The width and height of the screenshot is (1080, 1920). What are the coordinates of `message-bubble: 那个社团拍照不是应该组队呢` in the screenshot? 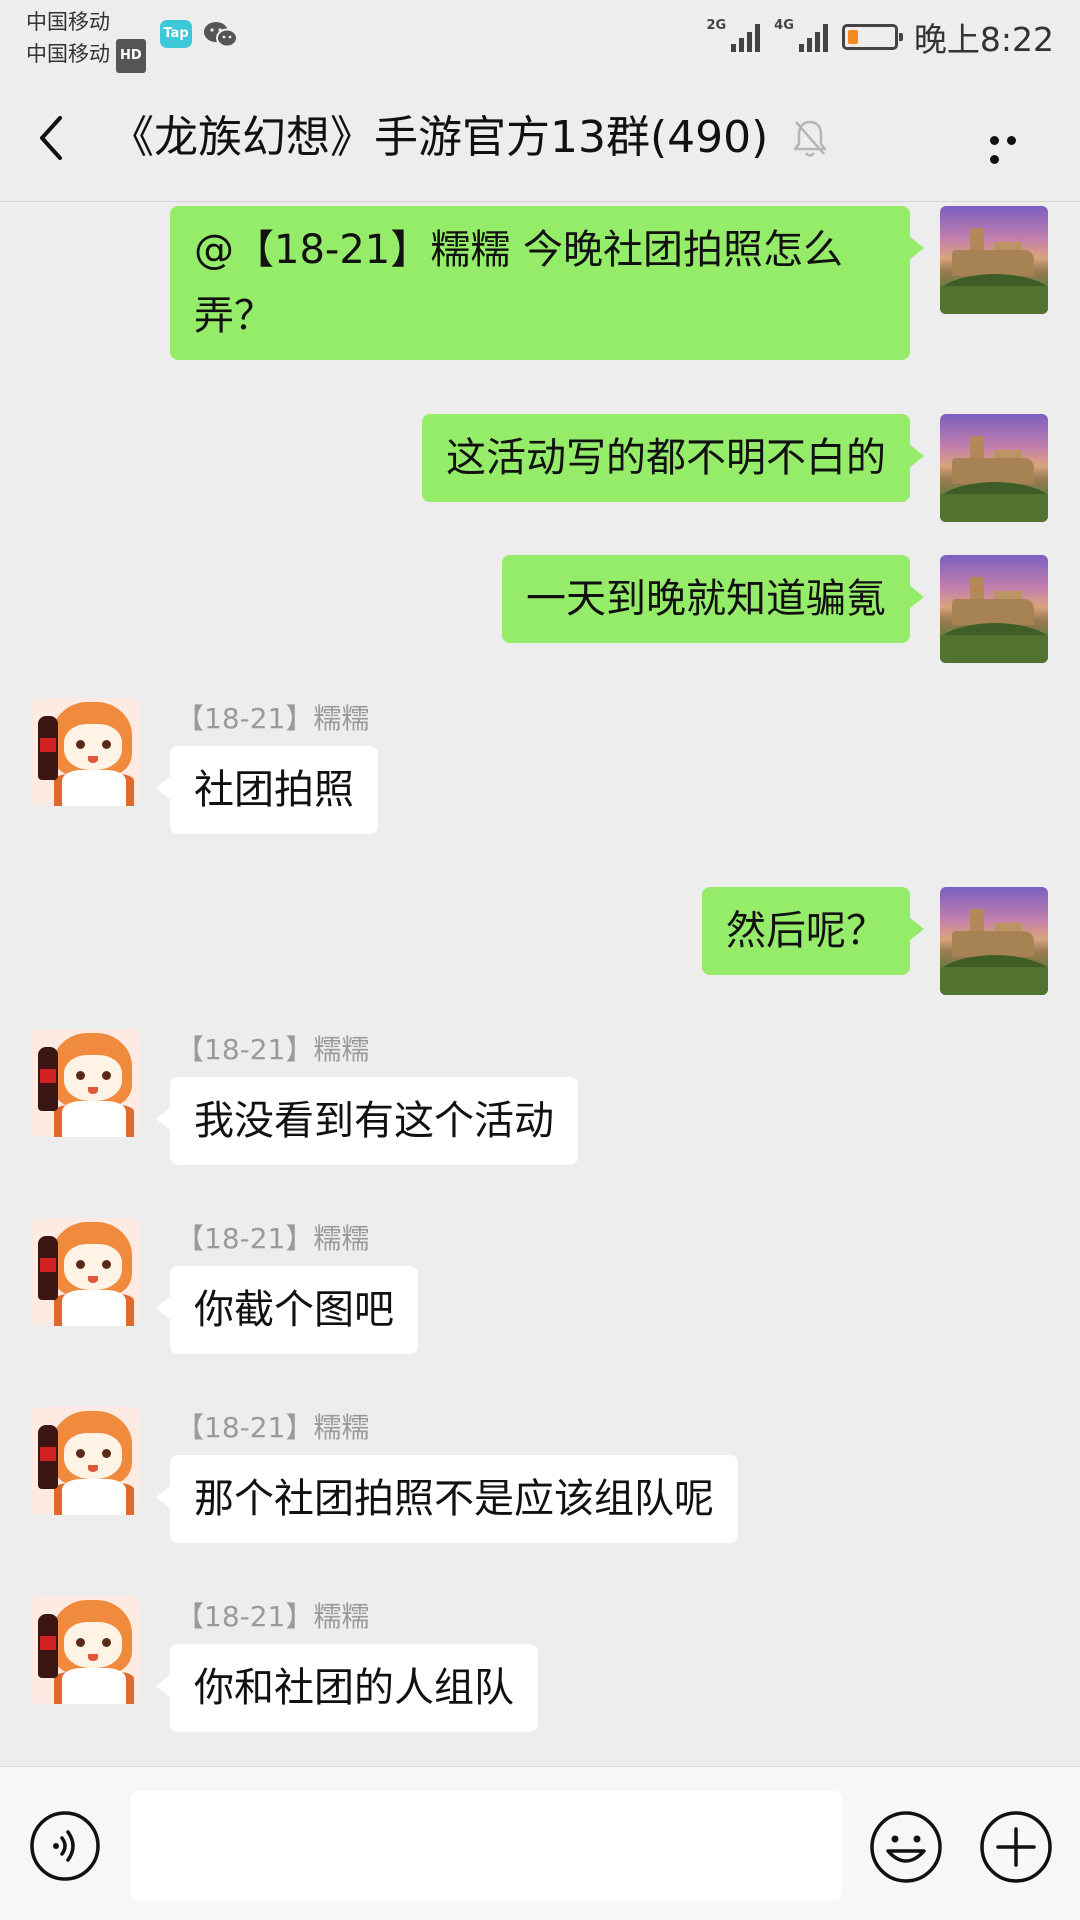 It's located at (447, 1499).